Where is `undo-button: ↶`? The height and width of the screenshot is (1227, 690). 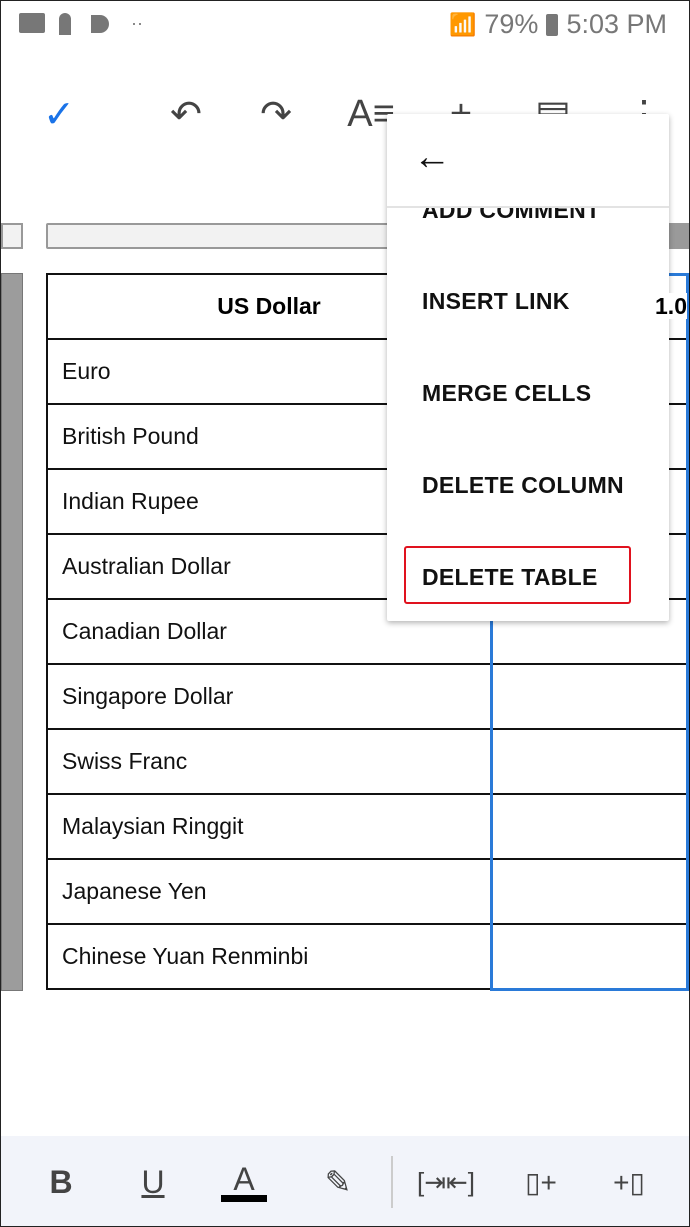 undo-button: ↶ is located at coordinates (186, 114).